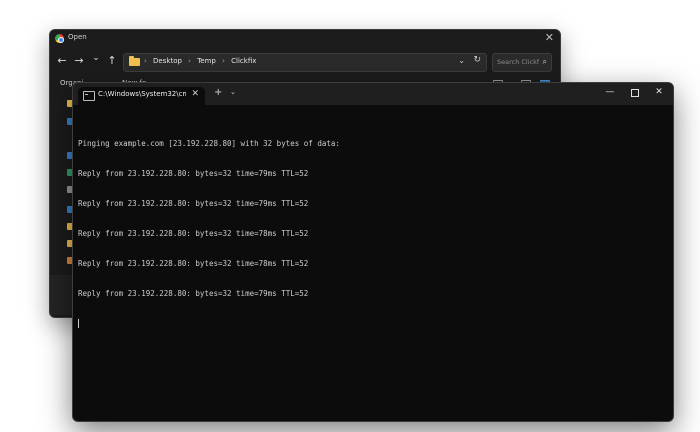  Describe the element at coordinates (206, 61) in the screenshot. I see `breadcrumb-temp: Temp` at that location.